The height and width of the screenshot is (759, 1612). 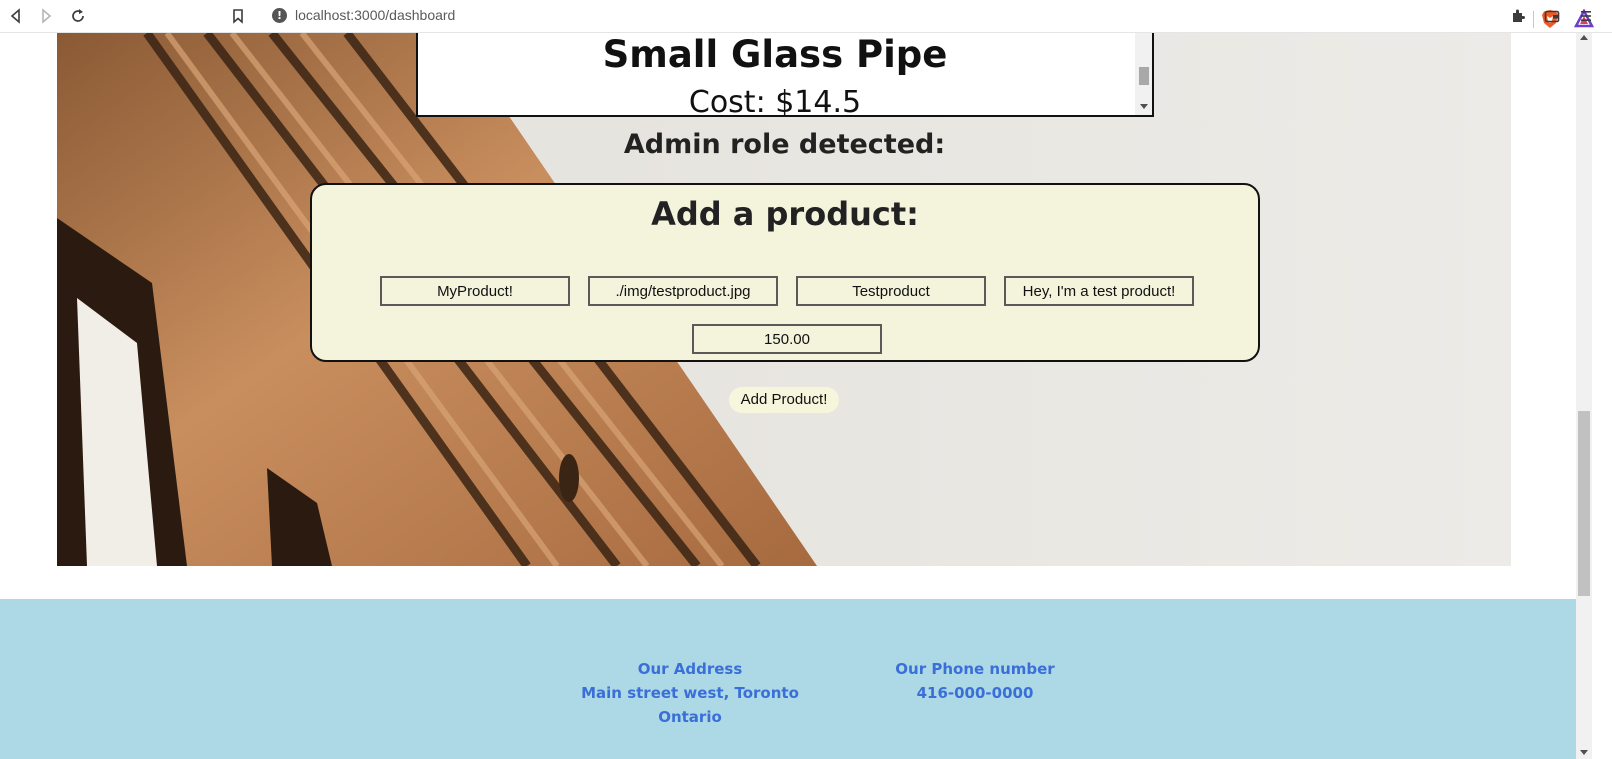 What do you see at coordinates (1586, 16) in the screenshot?
I see `menu-icon` at bounding box center [1586, 16].